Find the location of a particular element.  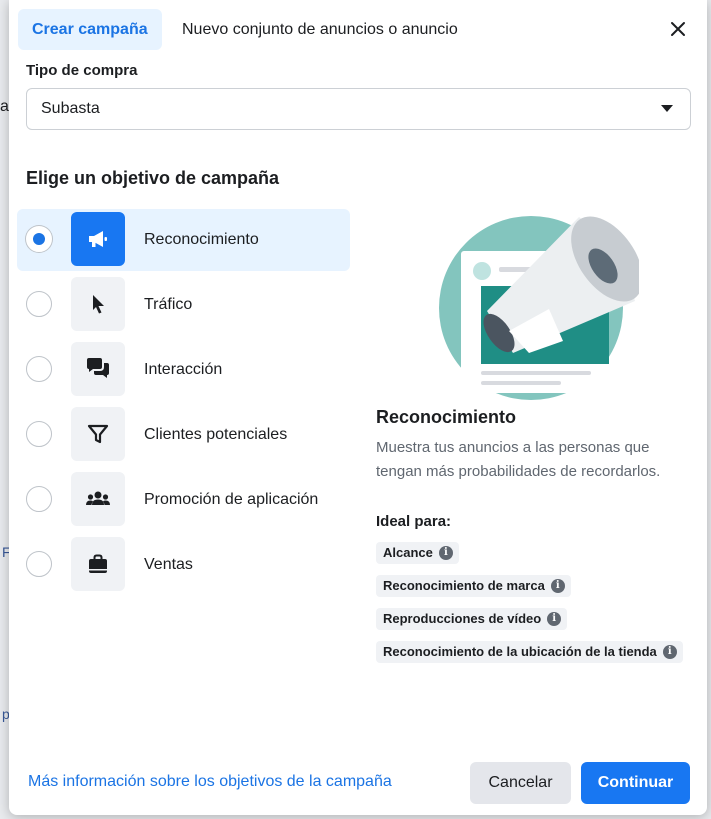

objective-app-promotion: Promoción de aplicación is located at coordinates (183, 500).